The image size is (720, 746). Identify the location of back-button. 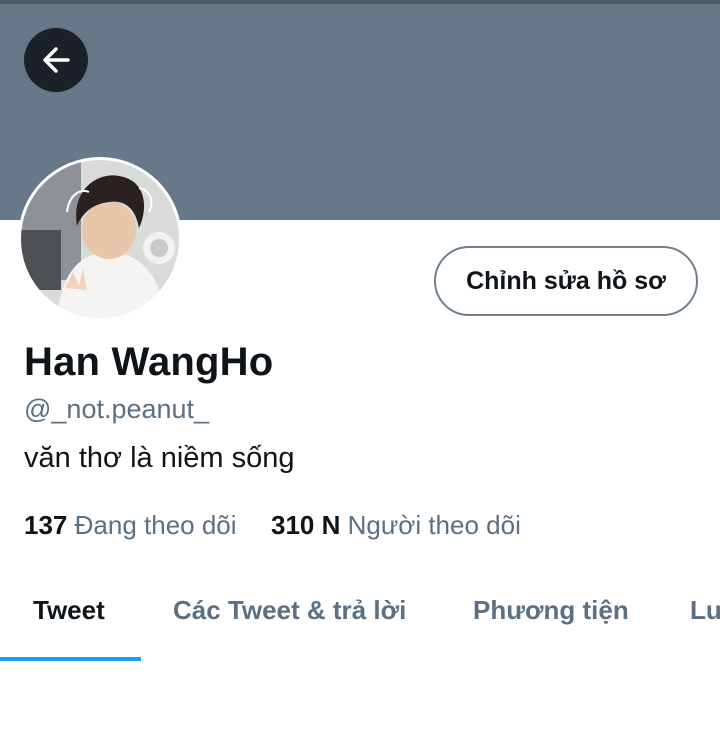
(56, 60).